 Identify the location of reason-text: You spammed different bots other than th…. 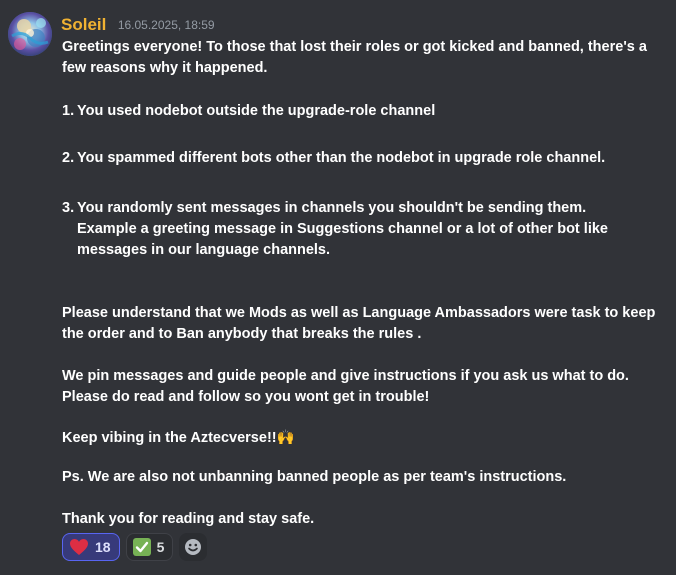
(341, 158).